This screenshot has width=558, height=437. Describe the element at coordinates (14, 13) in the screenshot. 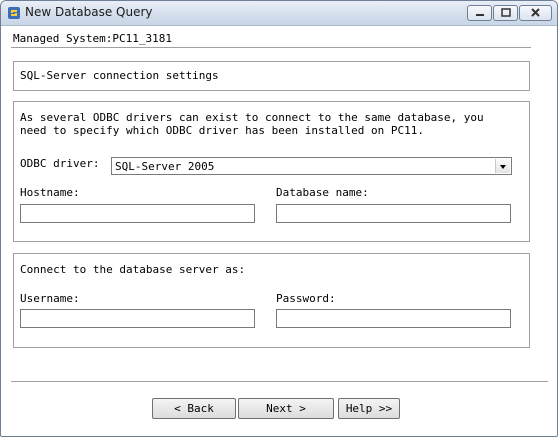

I see `app-icon` at that location.